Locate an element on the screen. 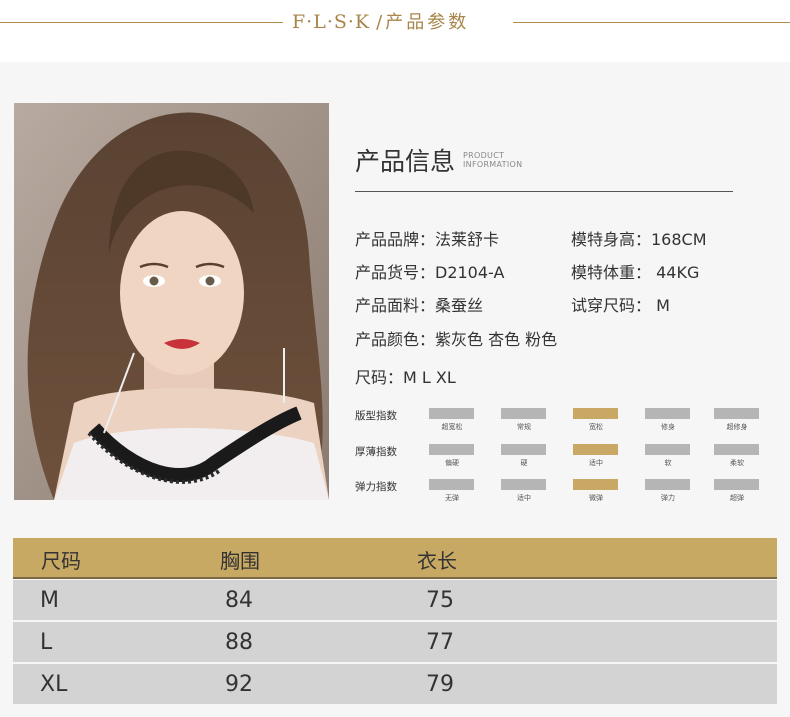  info-subtitle-line1: PRODUCT is located at coordinates (484, 155).